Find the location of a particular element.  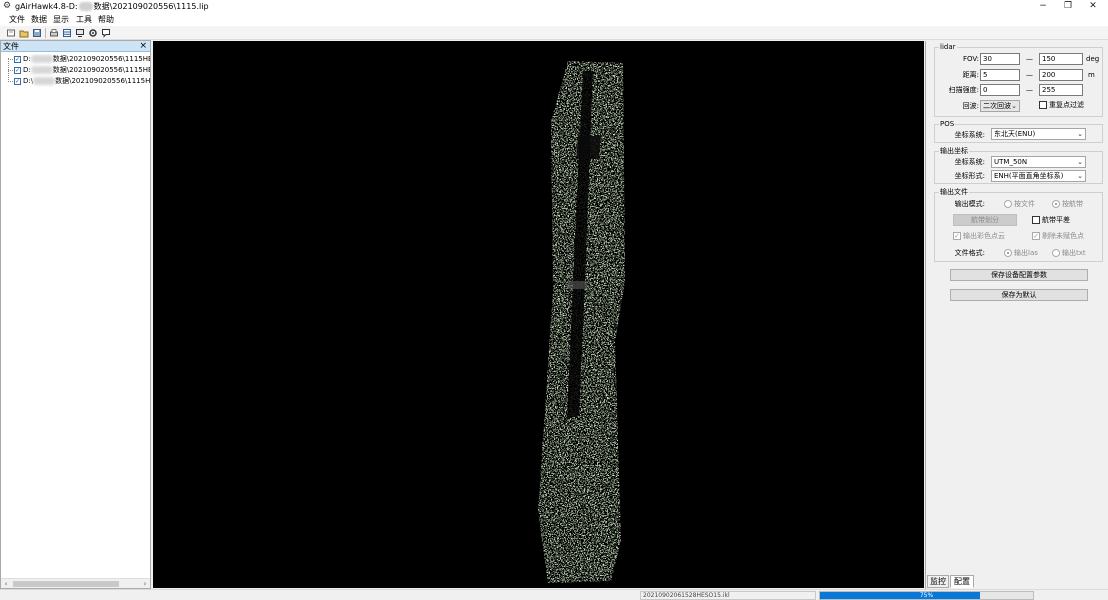

save-icon is located at coordinates (37, 33).